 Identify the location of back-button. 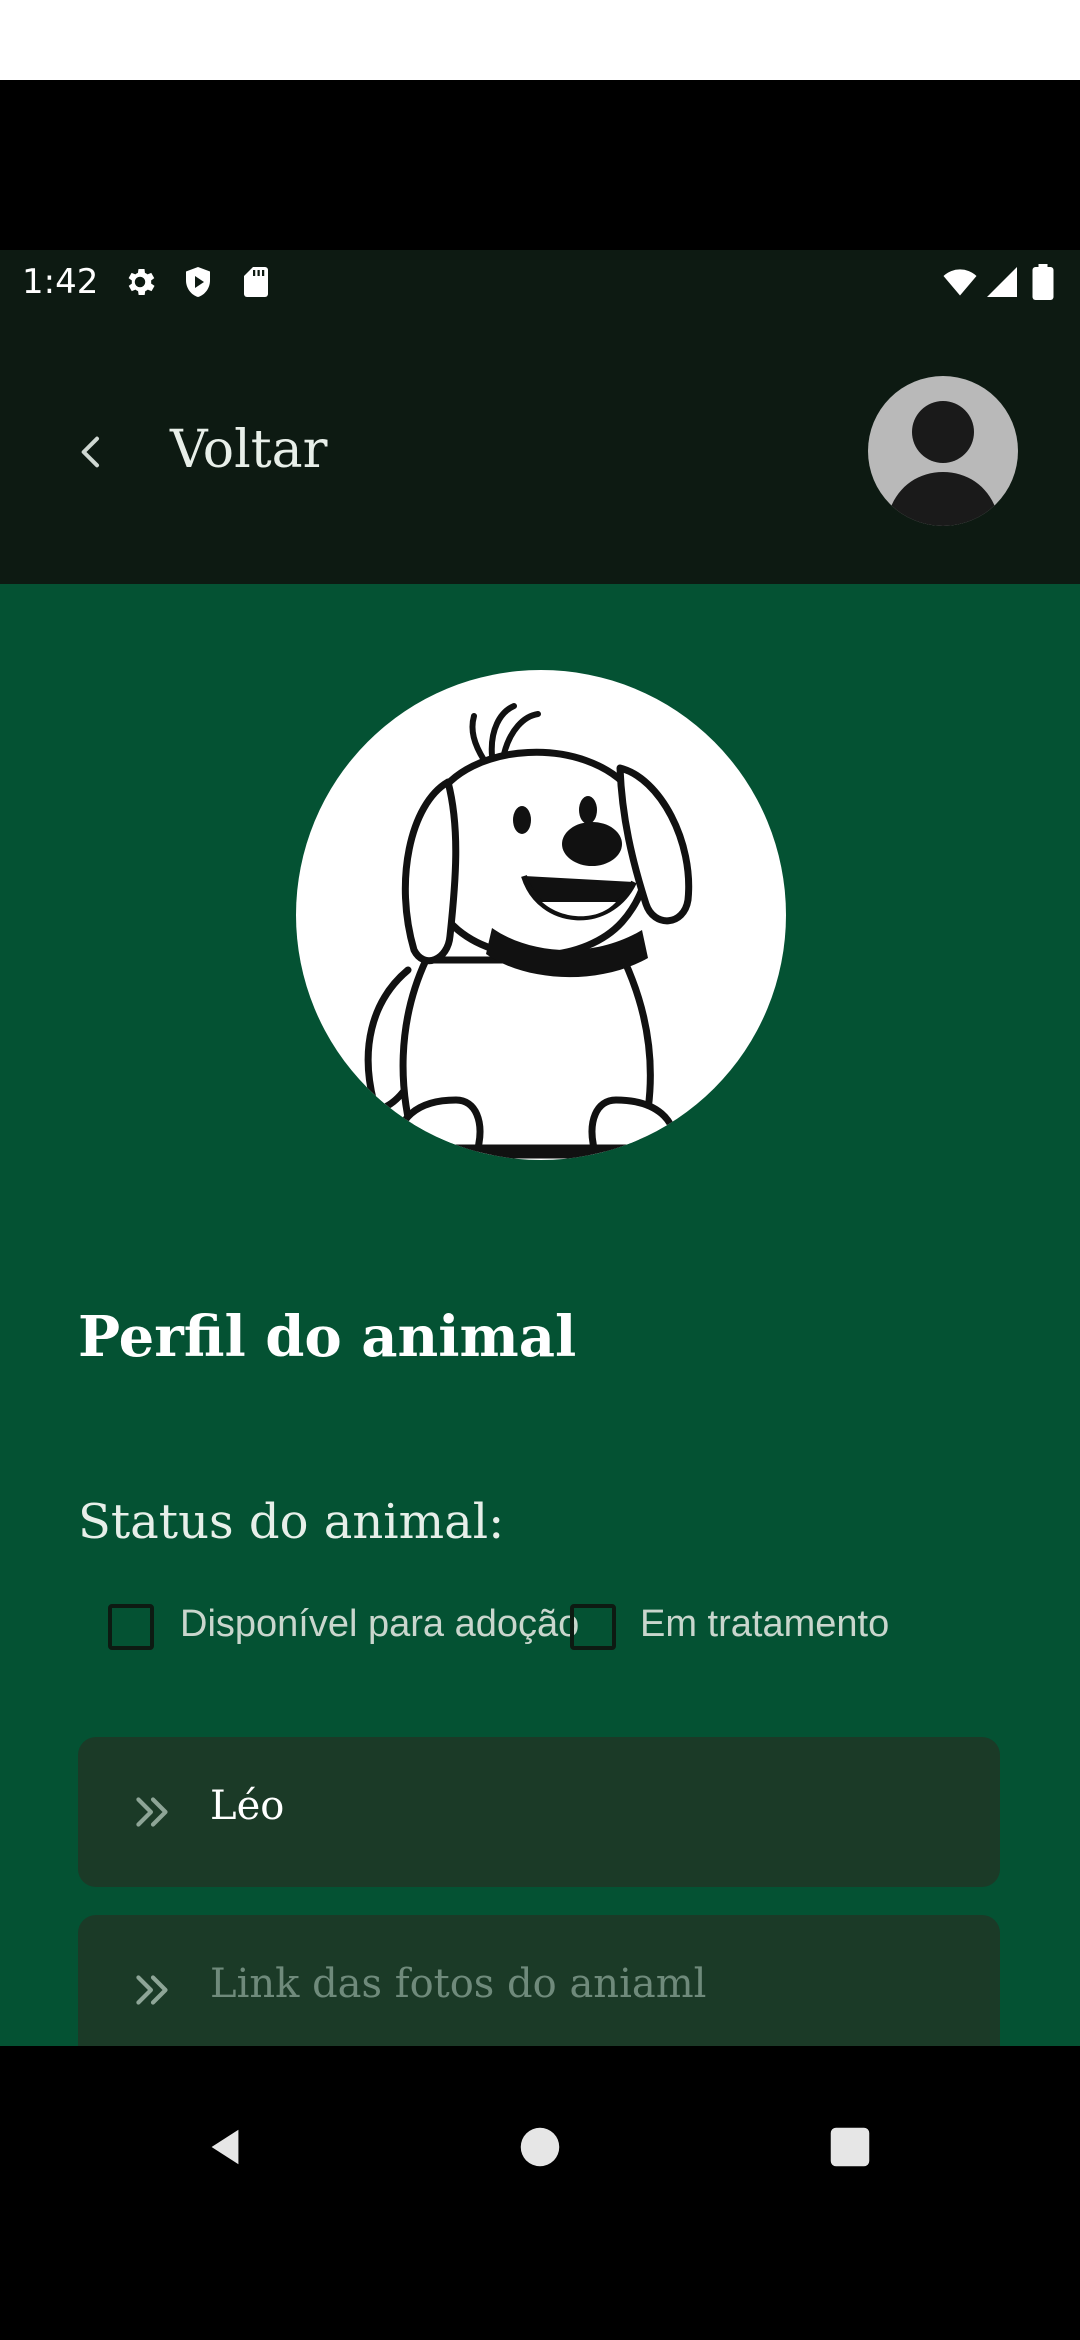
(92, 454).